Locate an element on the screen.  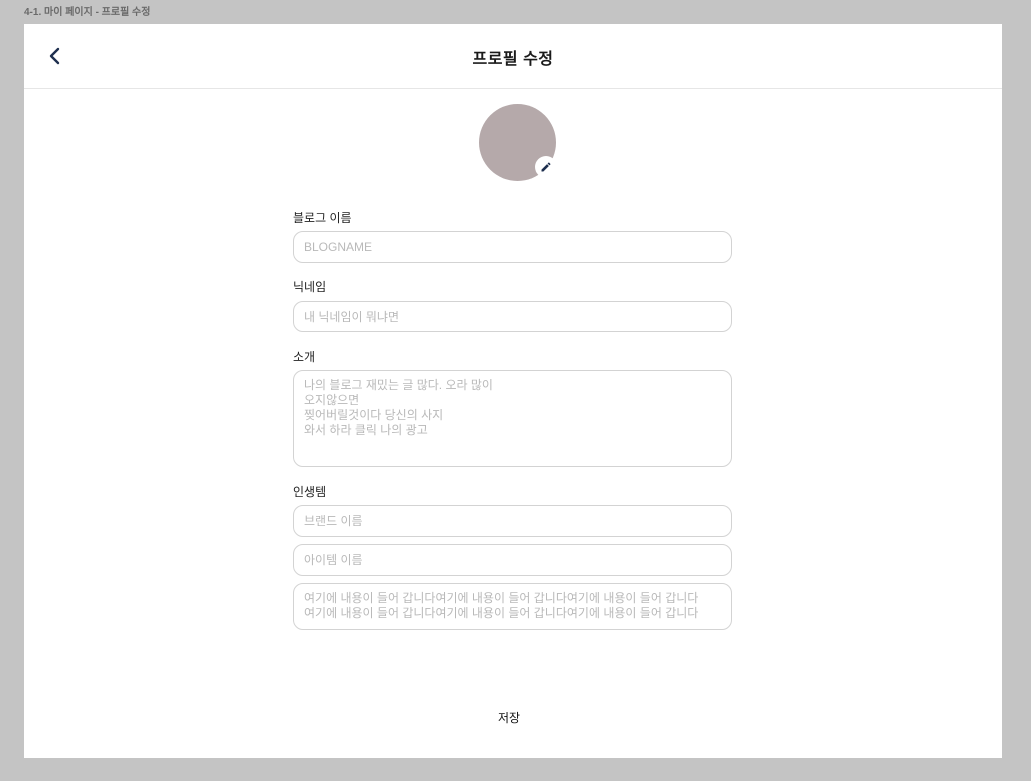
intro-textarea is located at coordinates (512, 418).